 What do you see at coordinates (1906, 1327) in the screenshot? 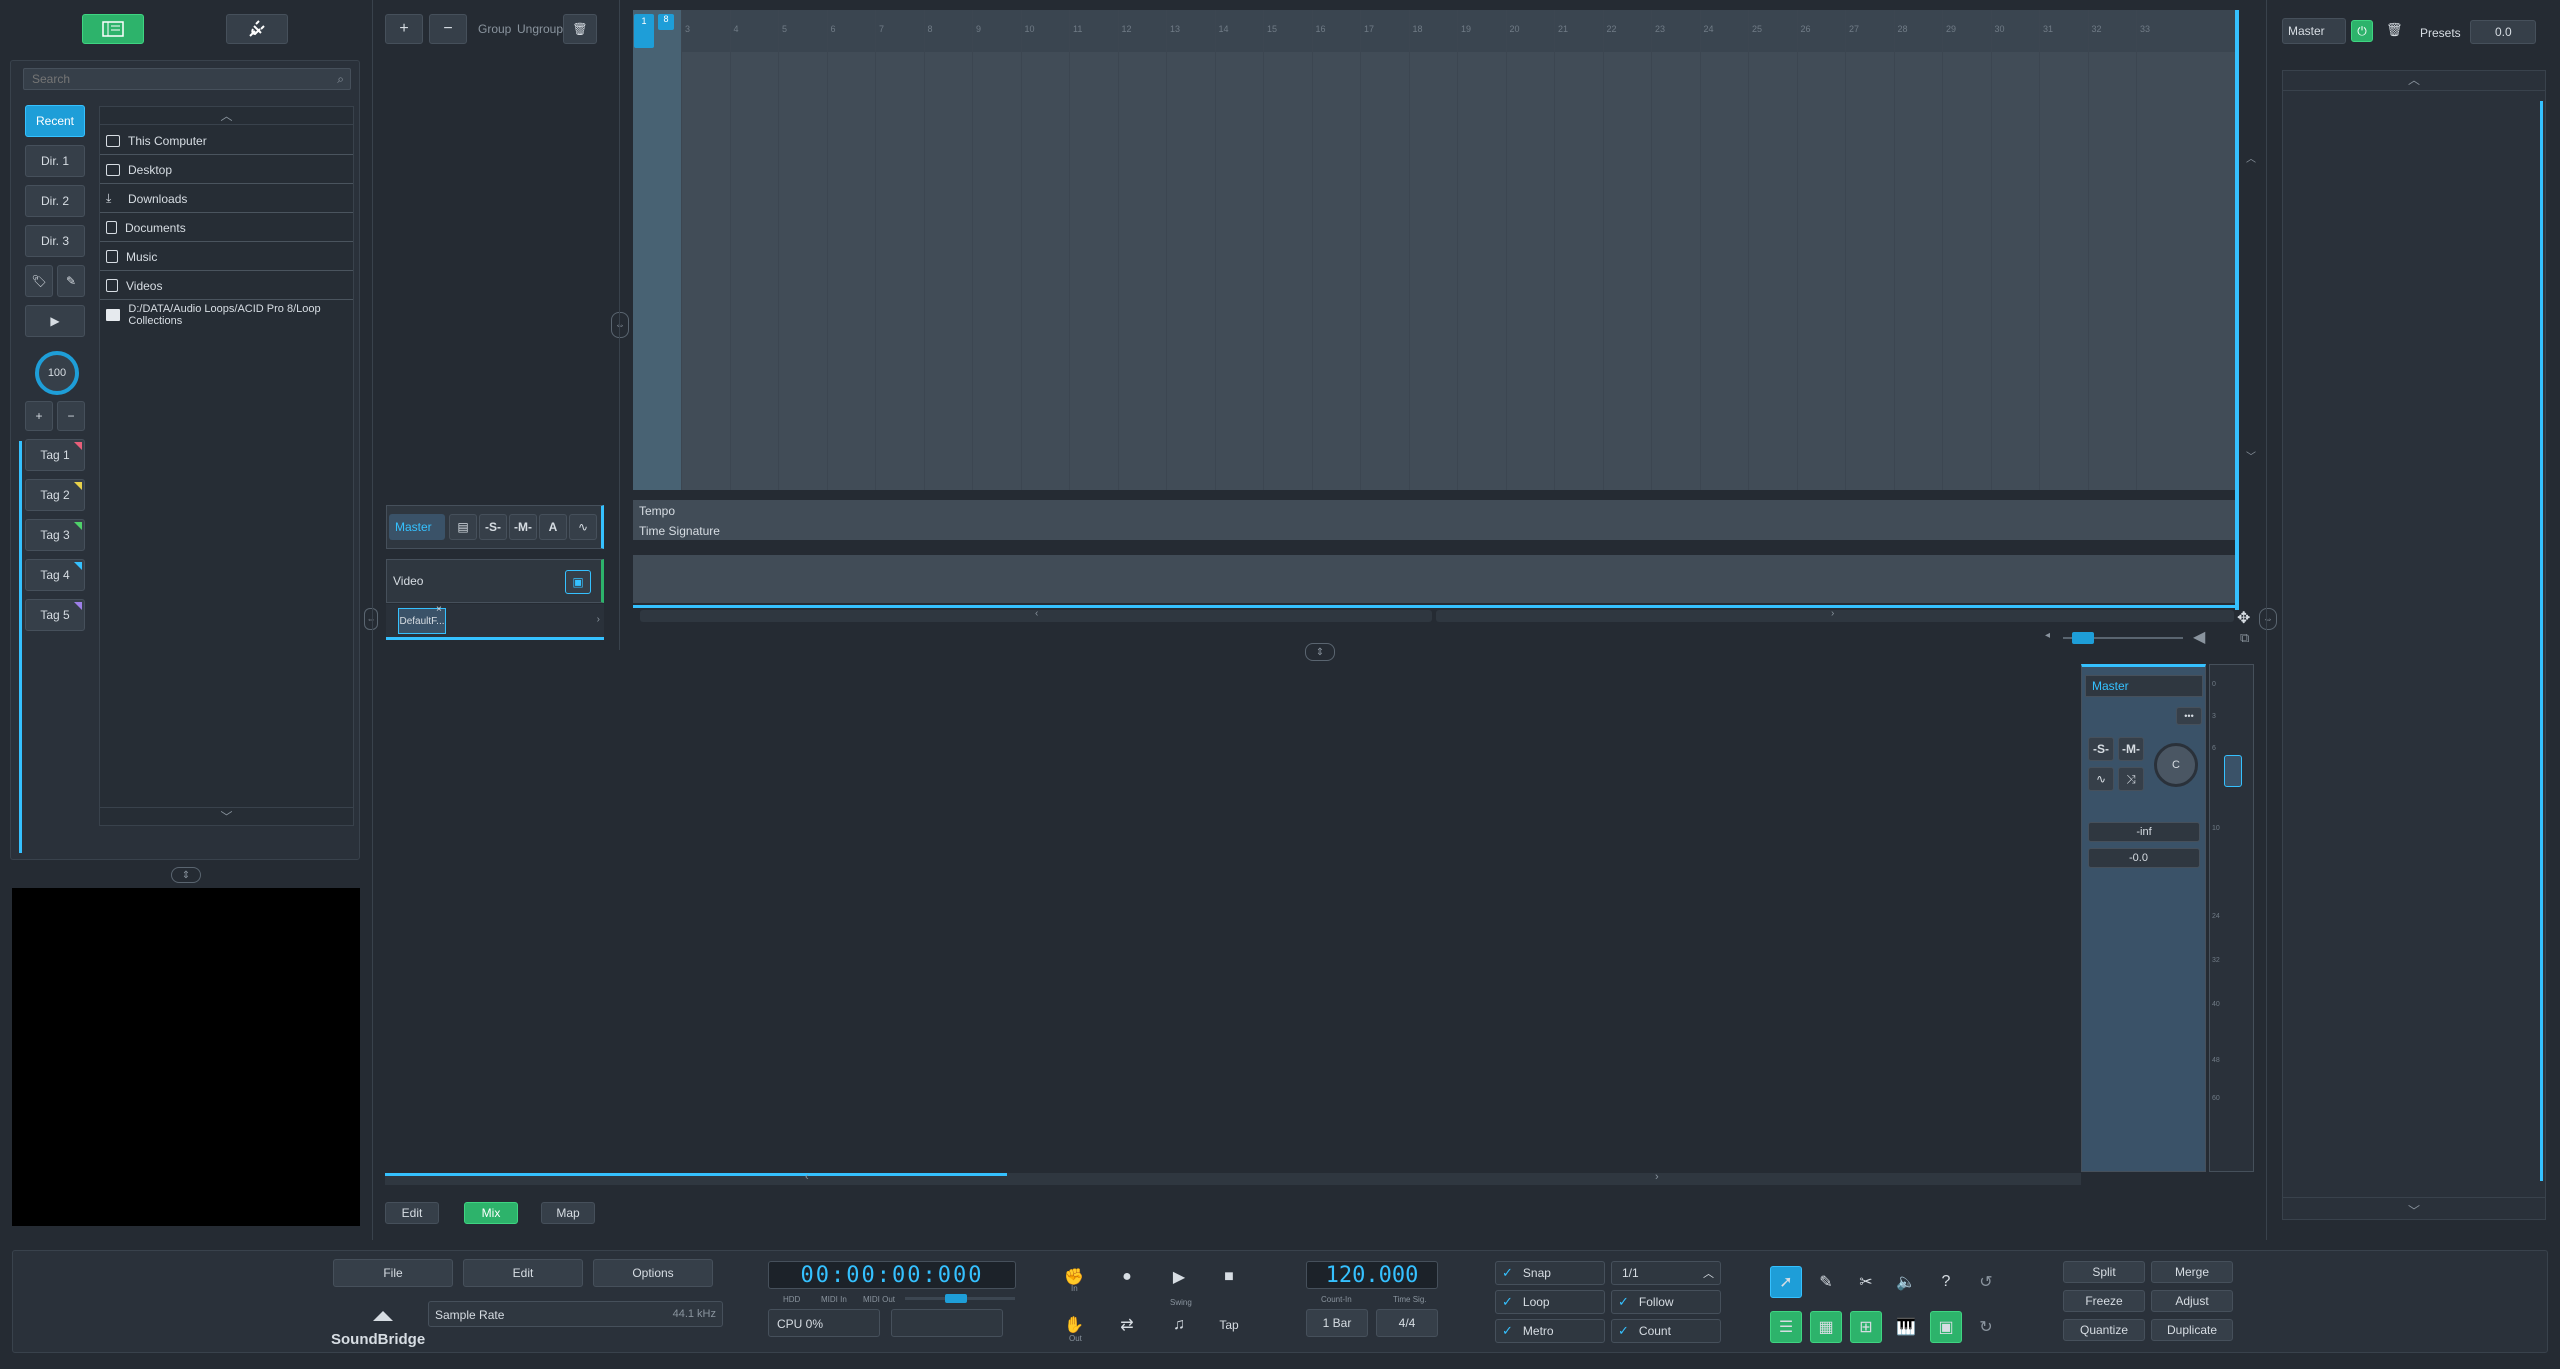
I see `keyboard-view-button: 🎹` at bounding box center [1906, 1327].